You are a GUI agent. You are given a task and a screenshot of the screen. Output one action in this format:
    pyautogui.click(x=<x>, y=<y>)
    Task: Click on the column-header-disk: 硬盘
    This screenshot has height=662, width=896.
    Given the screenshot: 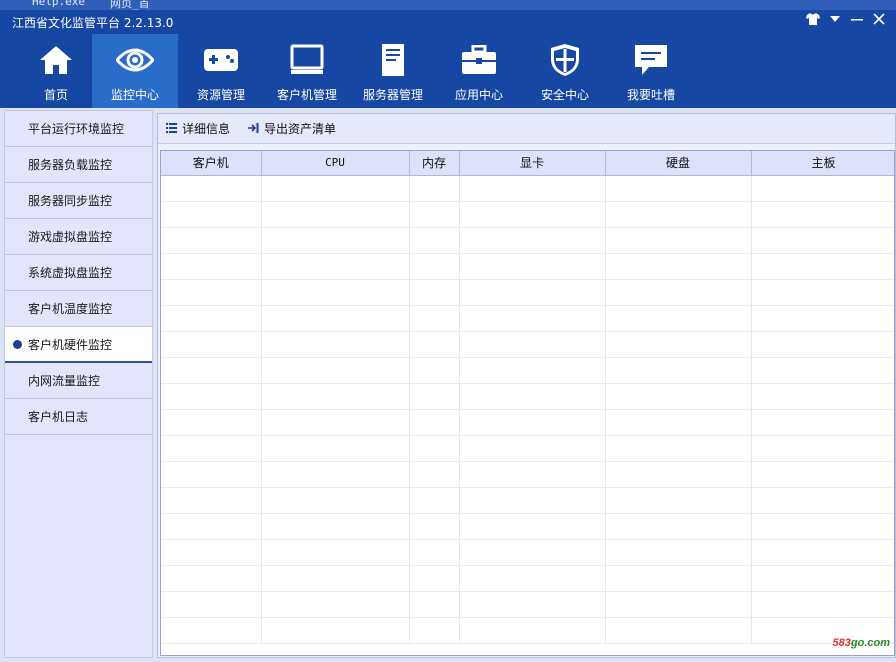 What is the action you would take?
    pyautogui.click(x=678, y=163)
    